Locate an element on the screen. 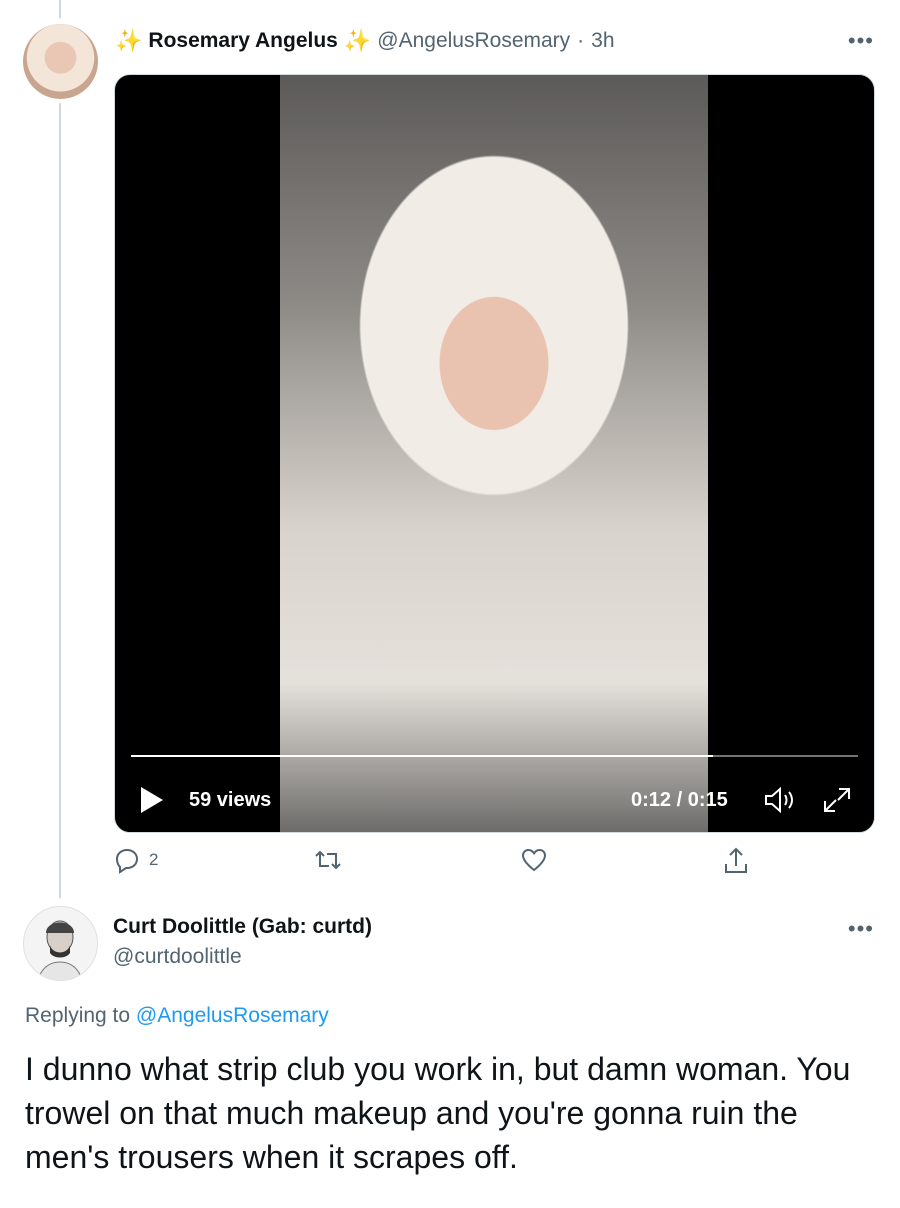  view-count: 59 views is located at coordinates (230, 800).